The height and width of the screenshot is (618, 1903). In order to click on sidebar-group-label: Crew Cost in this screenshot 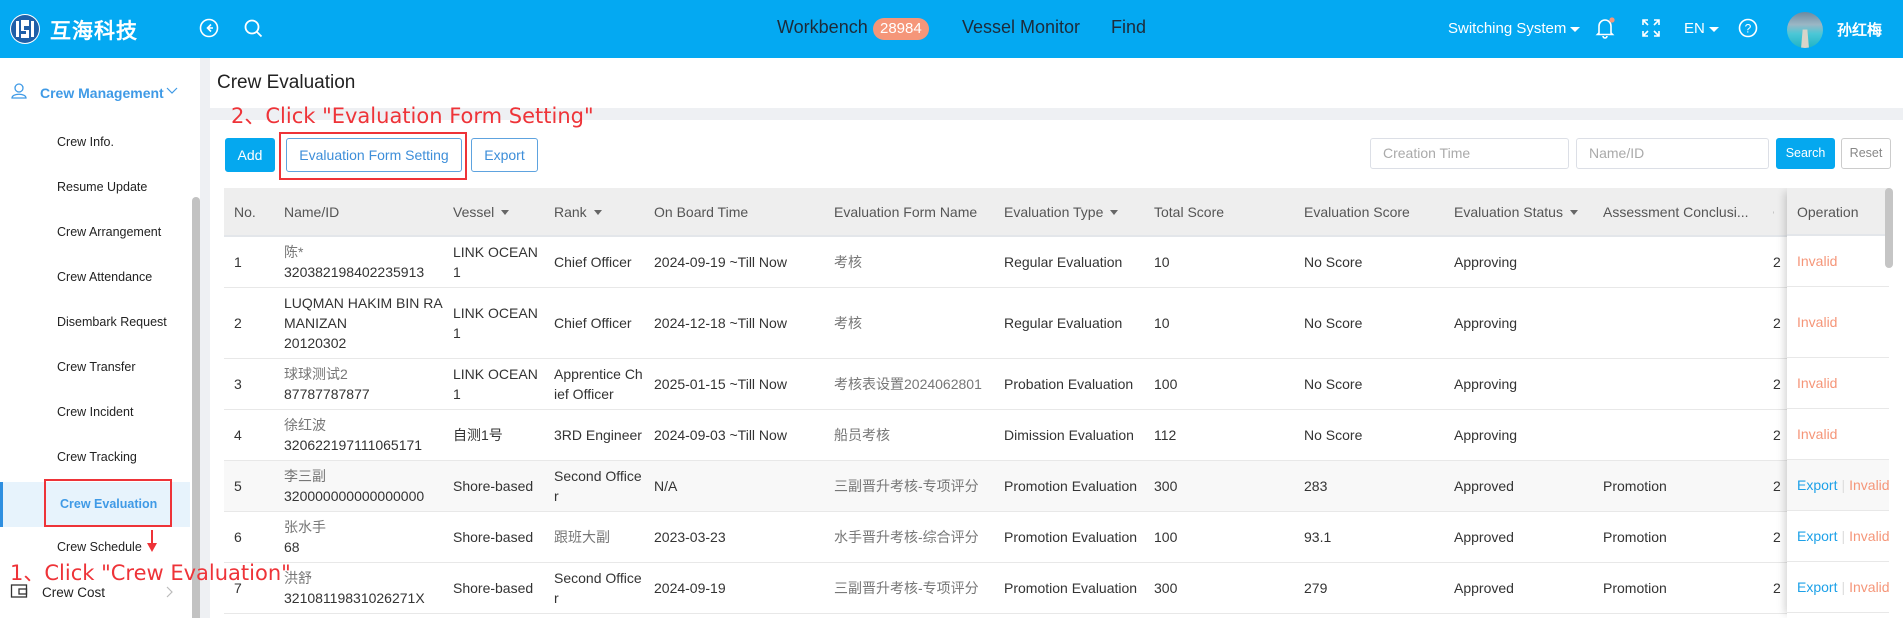, I will do `click(74, 592)`.